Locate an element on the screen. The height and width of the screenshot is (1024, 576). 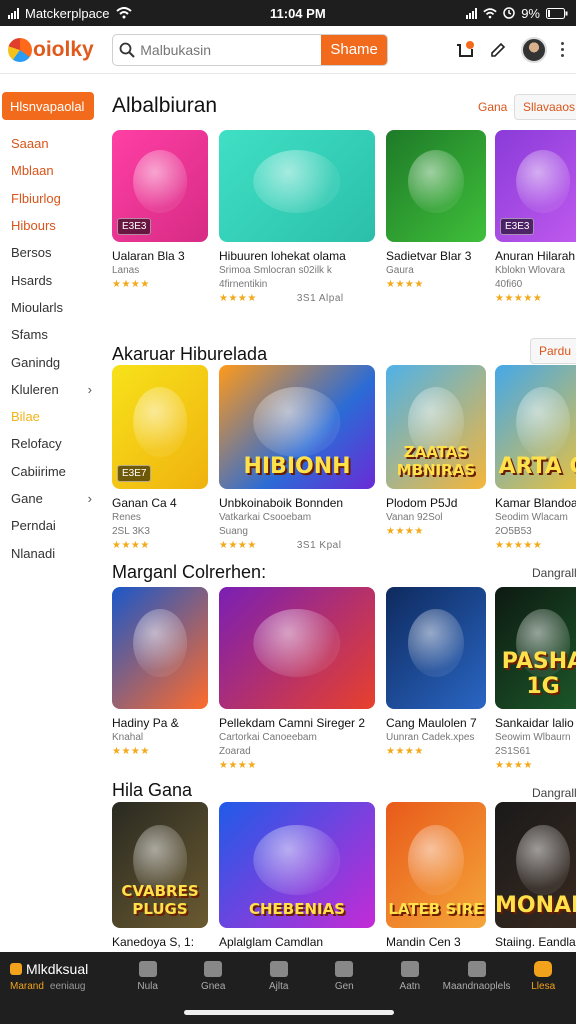
game-publisher: Renes is located at coordinates (126, 517).